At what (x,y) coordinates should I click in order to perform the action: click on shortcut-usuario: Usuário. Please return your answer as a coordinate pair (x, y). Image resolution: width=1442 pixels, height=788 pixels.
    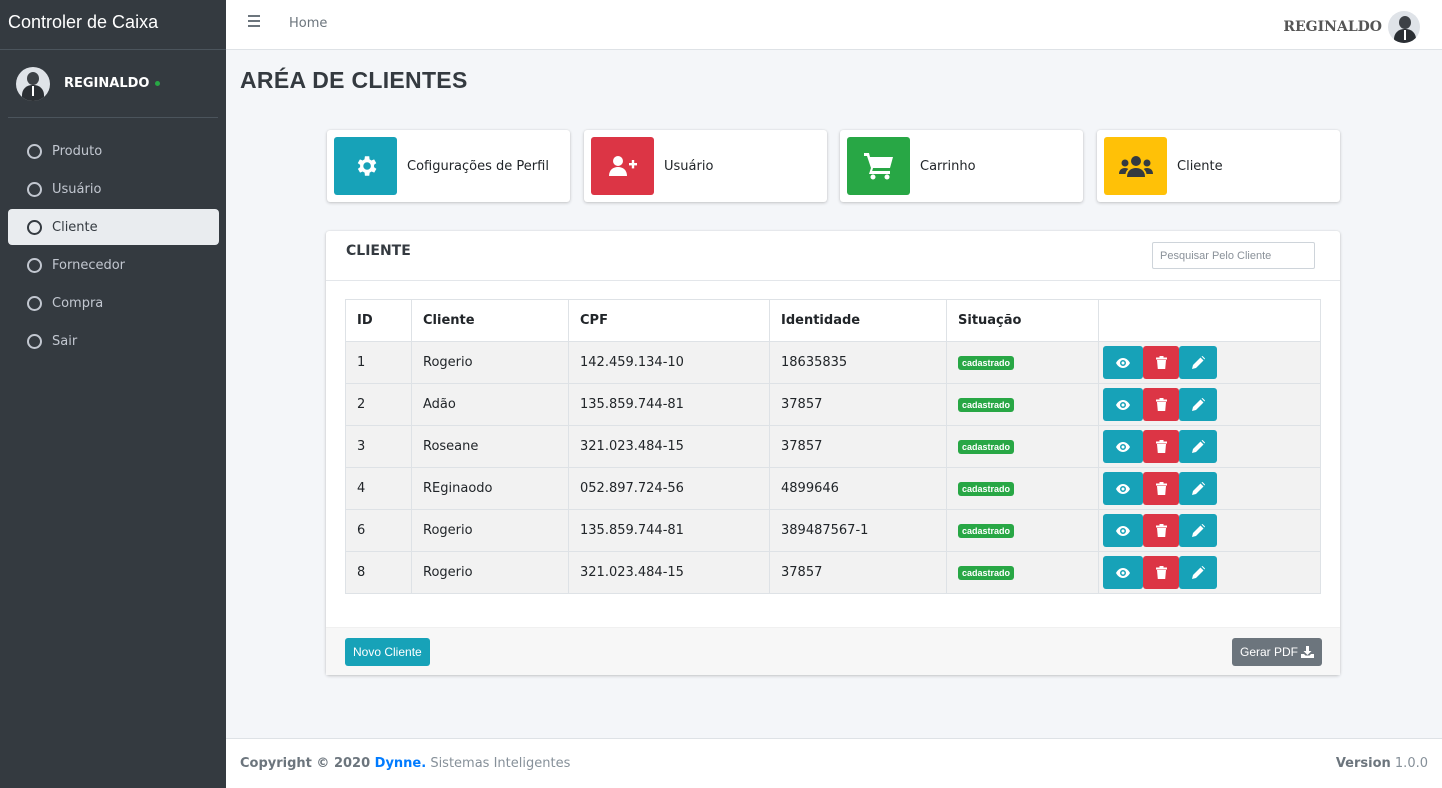
    Looking at the image, I should click on (705, 166).